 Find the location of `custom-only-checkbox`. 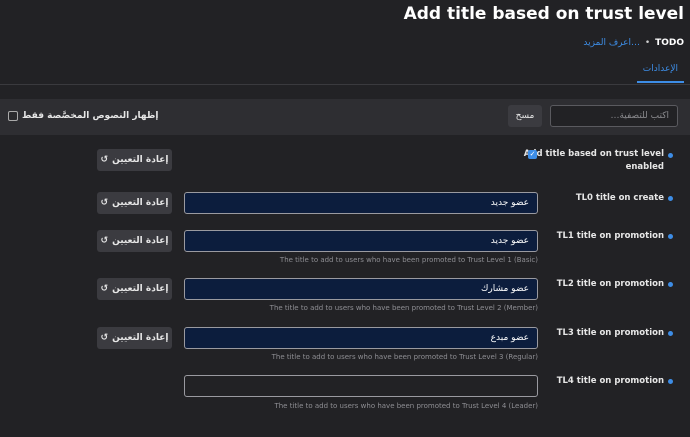

custom-only-checkbox is located at coordinates (13, 116).